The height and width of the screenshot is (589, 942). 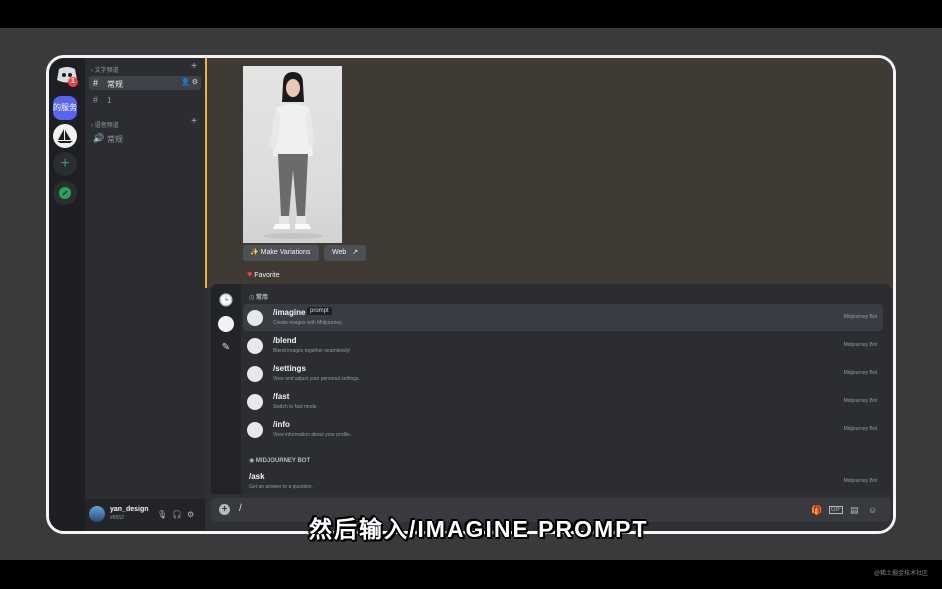 I want to click on web-button: Web ↗, so click(x=345, y=253).